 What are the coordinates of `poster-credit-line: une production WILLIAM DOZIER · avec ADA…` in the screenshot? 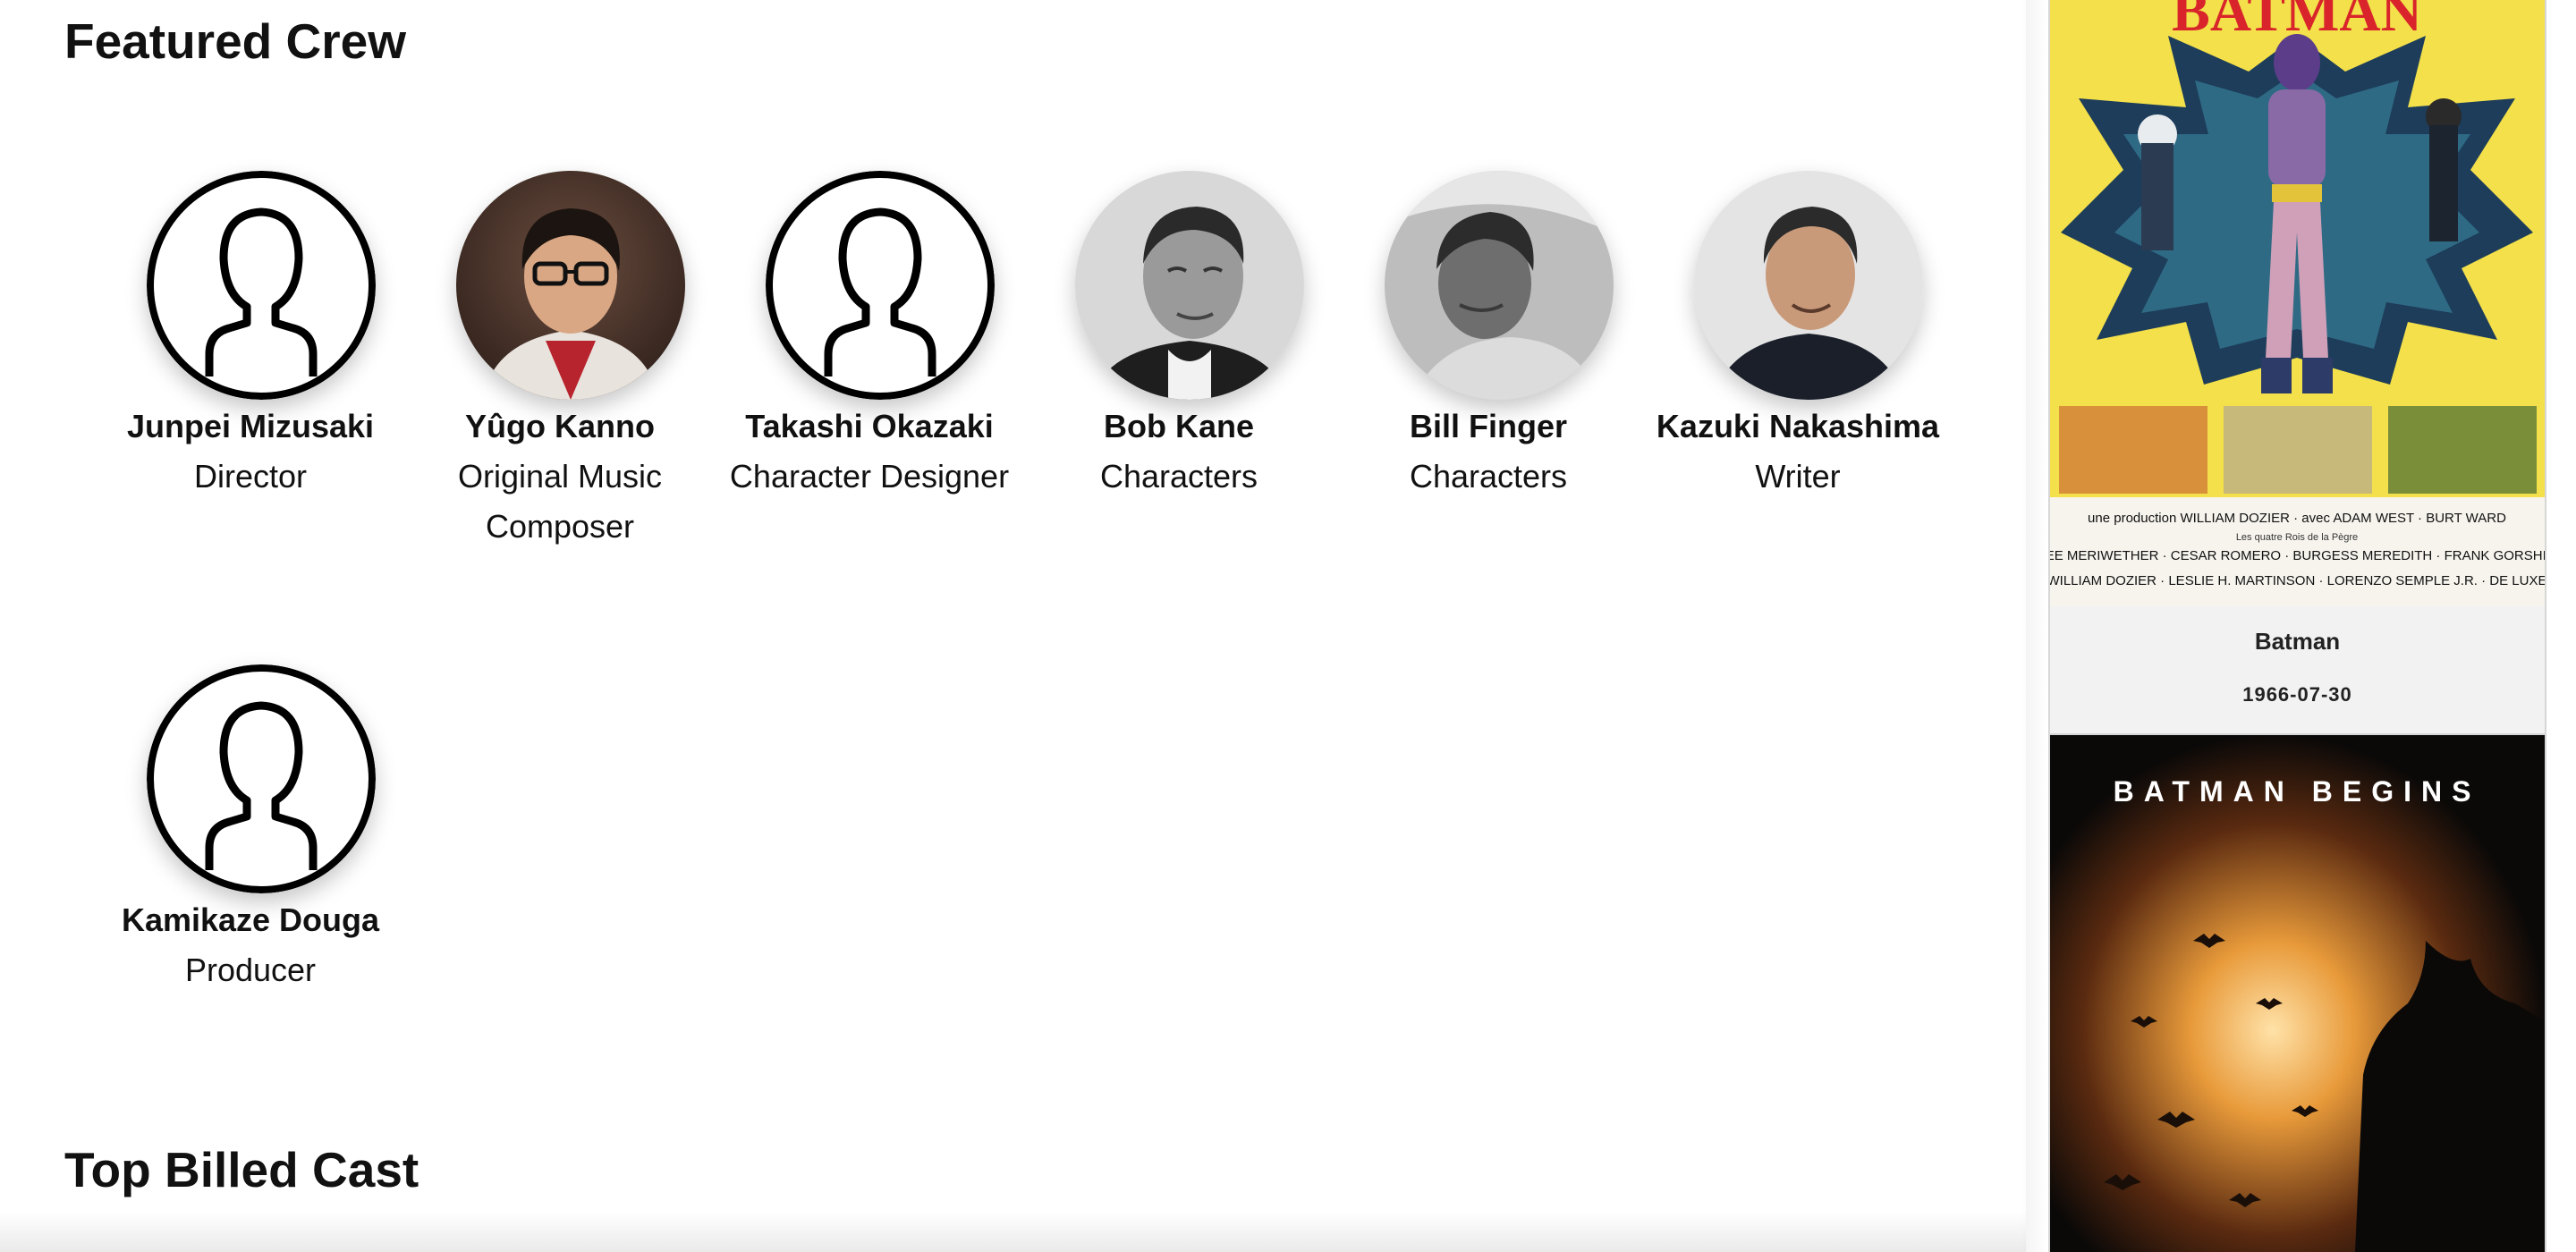 It's located at (2297, 518).